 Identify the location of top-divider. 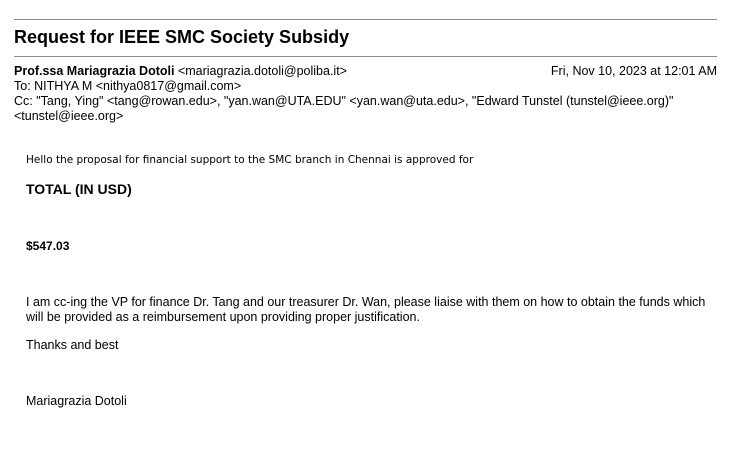
(365, 19).